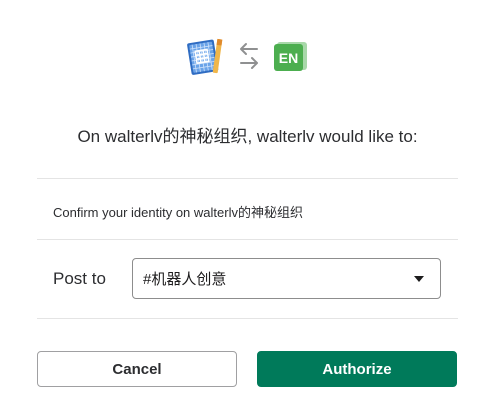  I want to click on channel-select-value: #机器人创意, so click(185, 279).